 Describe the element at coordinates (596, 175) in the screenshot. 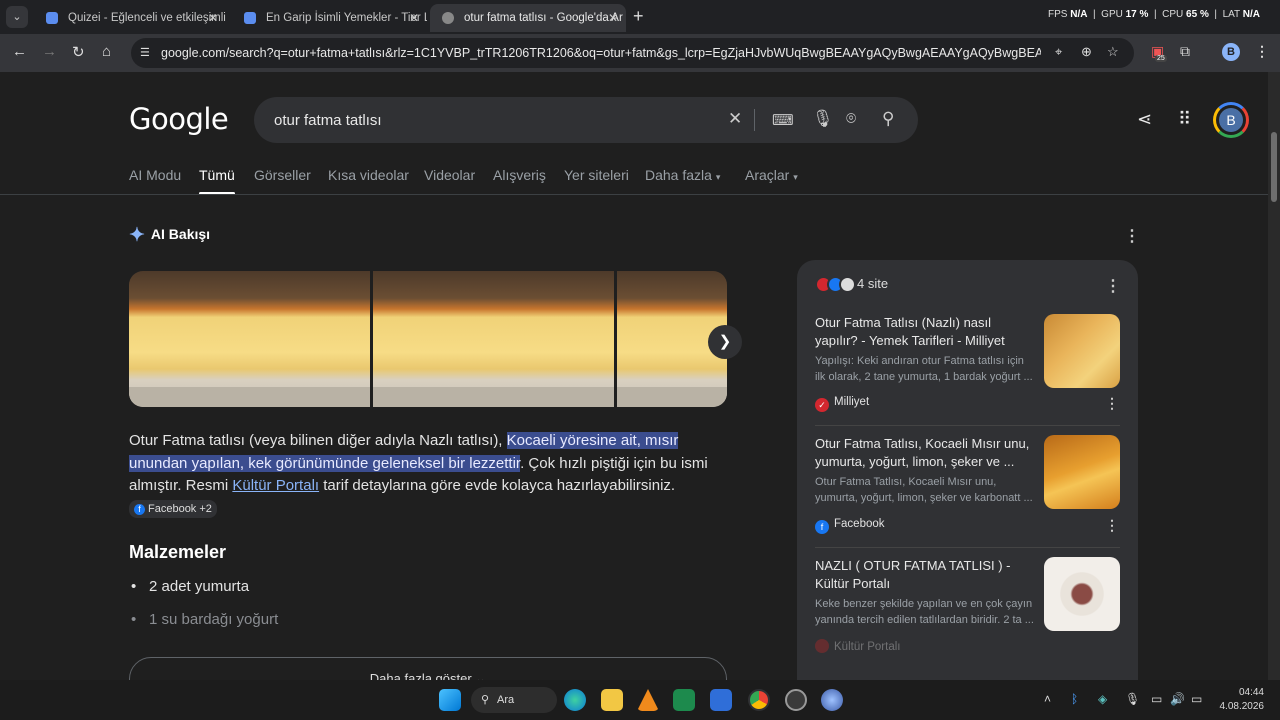

I see `tab-places: Yer siteleri` at that location.